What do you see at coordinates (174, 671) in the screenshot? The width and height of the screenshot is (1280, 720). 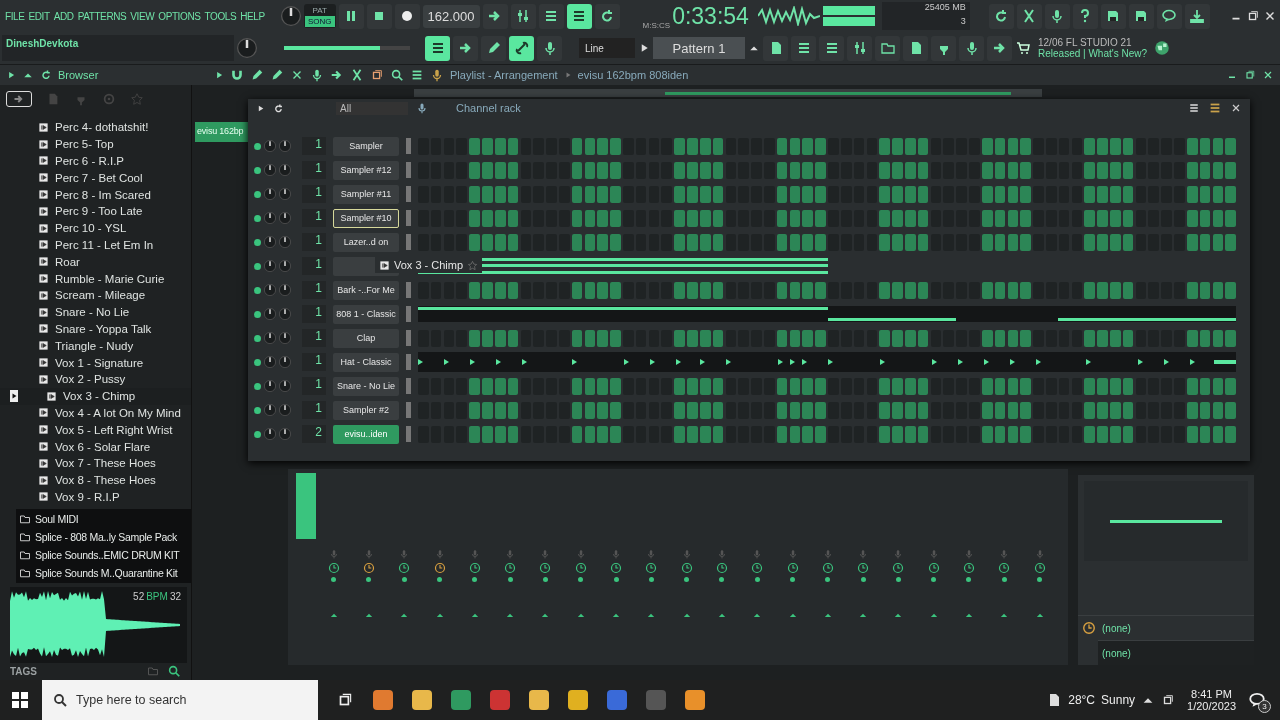 I see `search-icon` at bounding box center [174, 671].